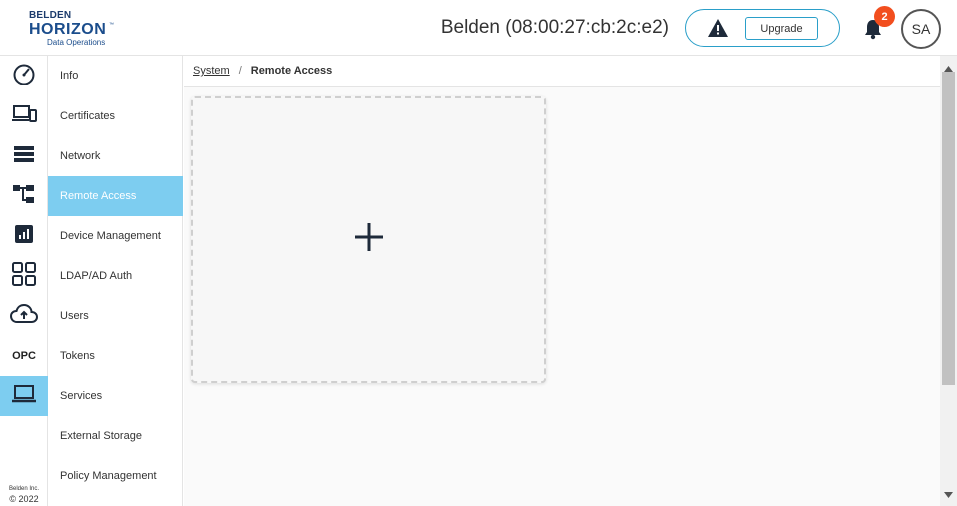  I want to click on dashboard-gauge-icon, so click(24, 76).